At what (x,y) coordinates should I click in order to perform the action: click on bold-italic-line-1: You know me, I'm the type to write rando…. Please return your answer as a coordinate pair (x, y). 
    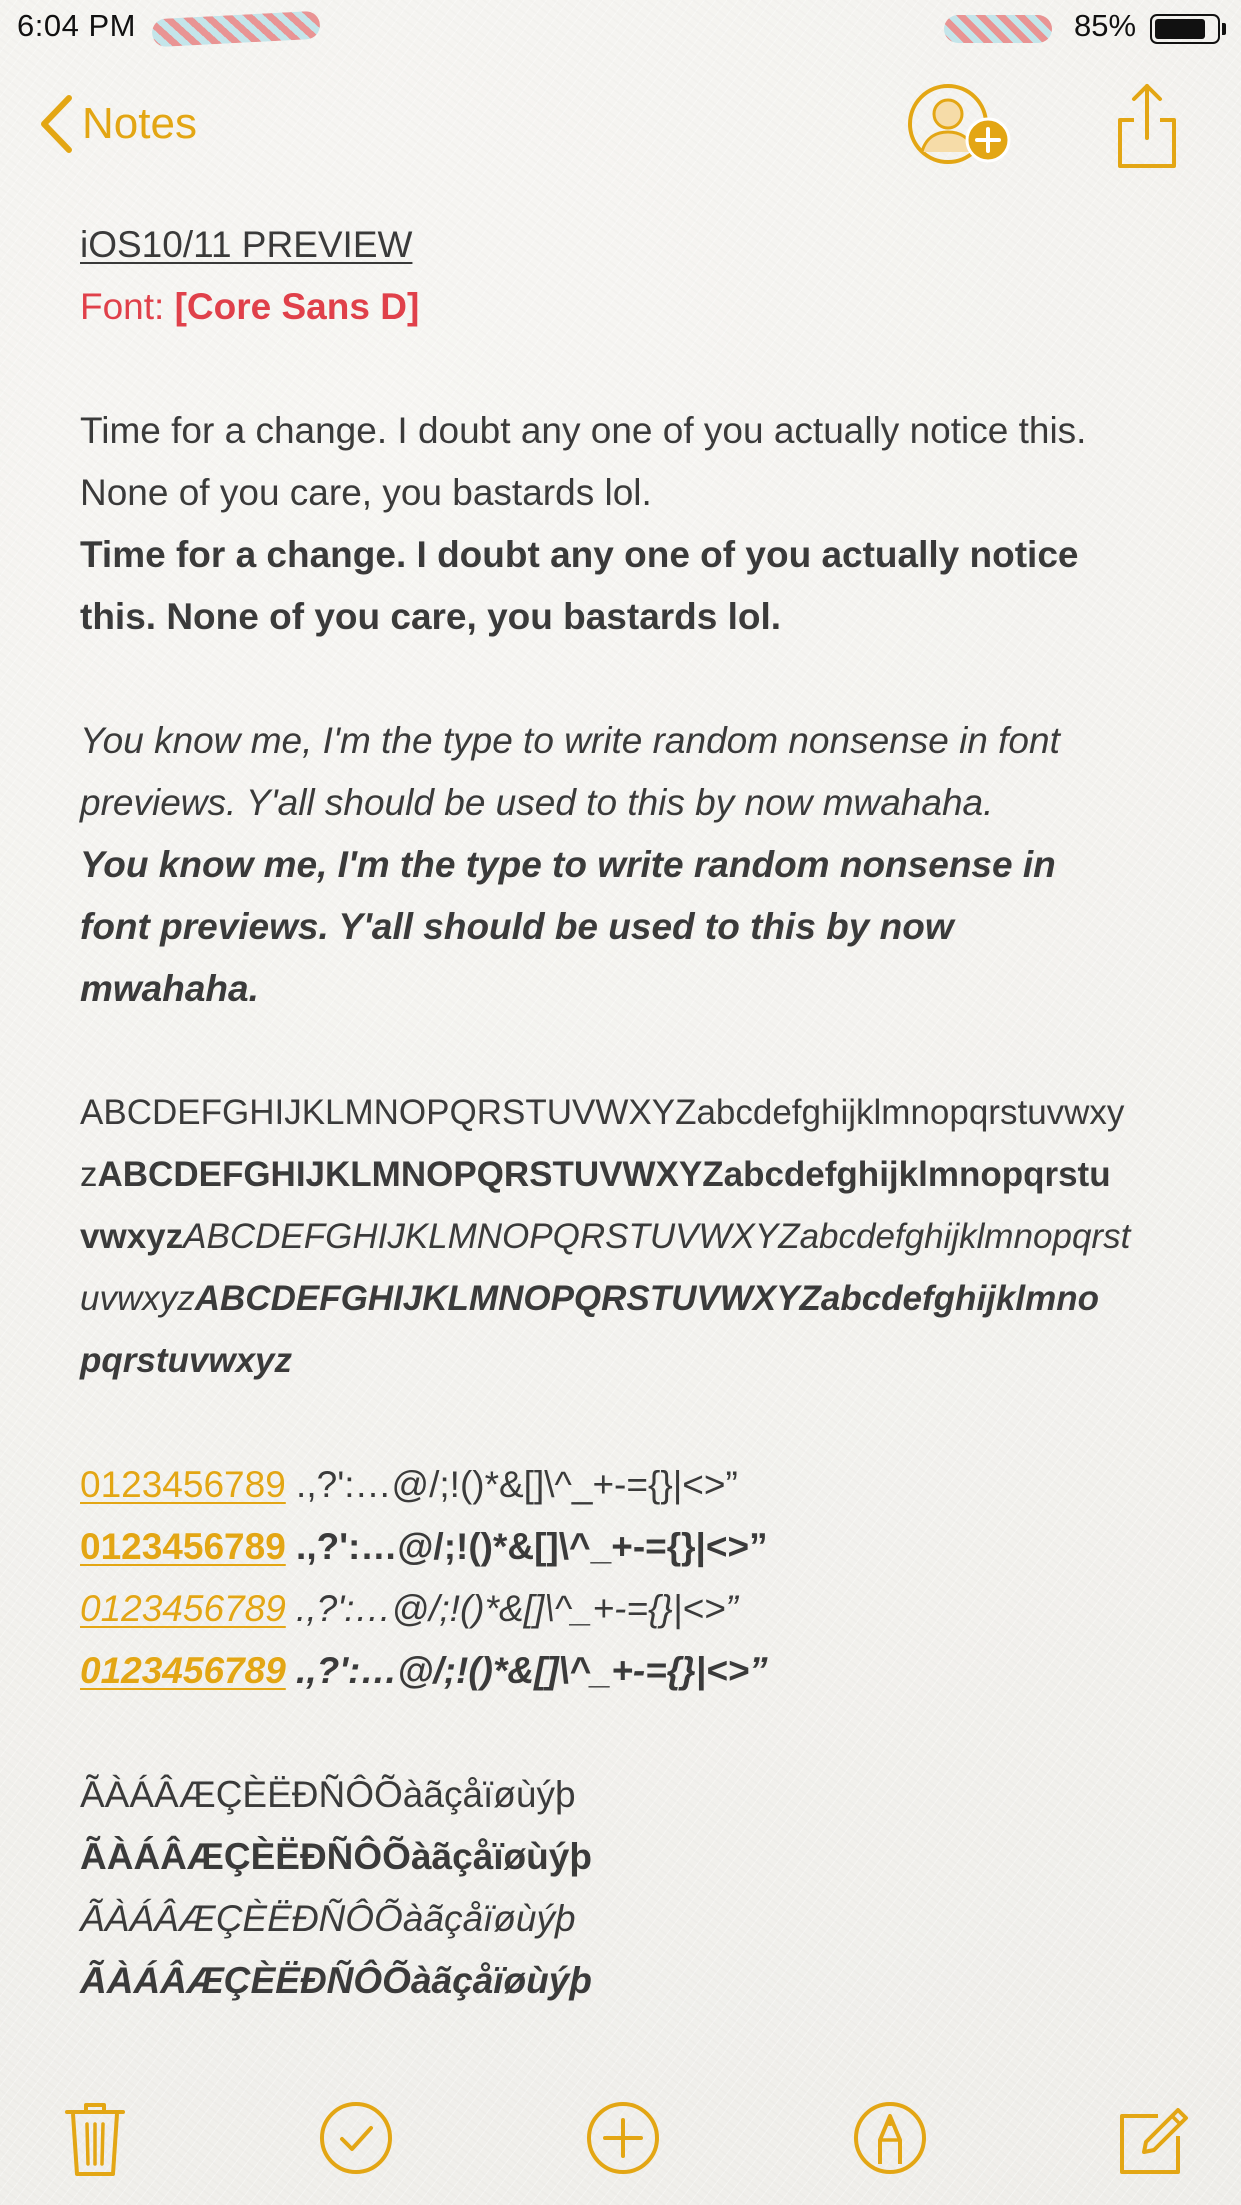
    Looking at the image, I should click on (568, 864).